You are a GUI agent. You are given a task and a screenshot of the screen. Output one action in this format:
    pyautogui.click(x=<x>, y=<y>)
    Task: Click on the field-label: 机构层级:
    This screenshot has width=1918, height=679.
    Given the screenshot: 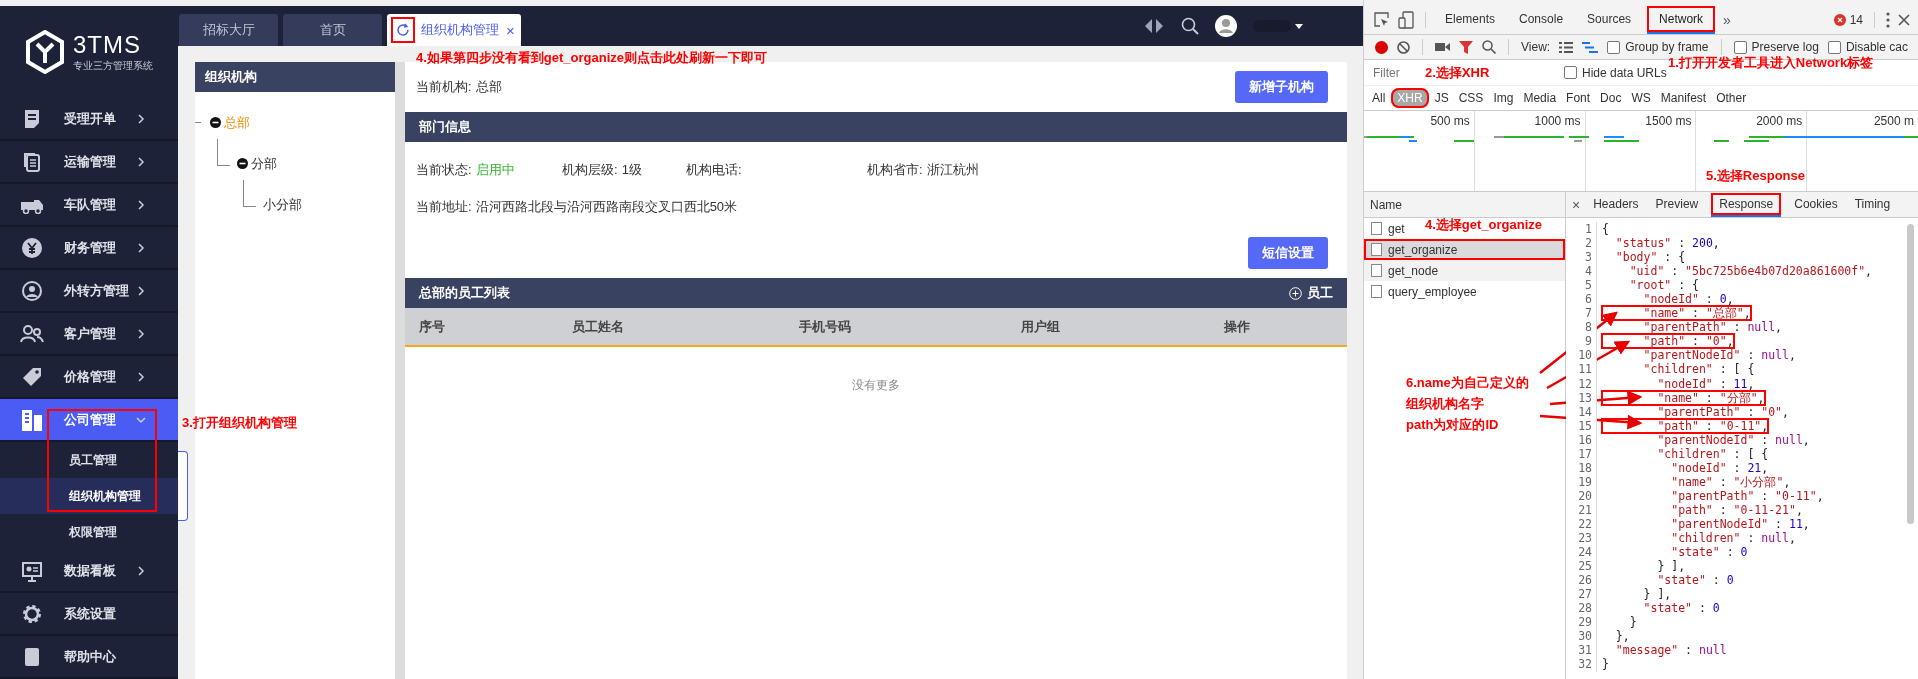 What is the action you would take?
    pyautogui.click(x=590, y=170)
    